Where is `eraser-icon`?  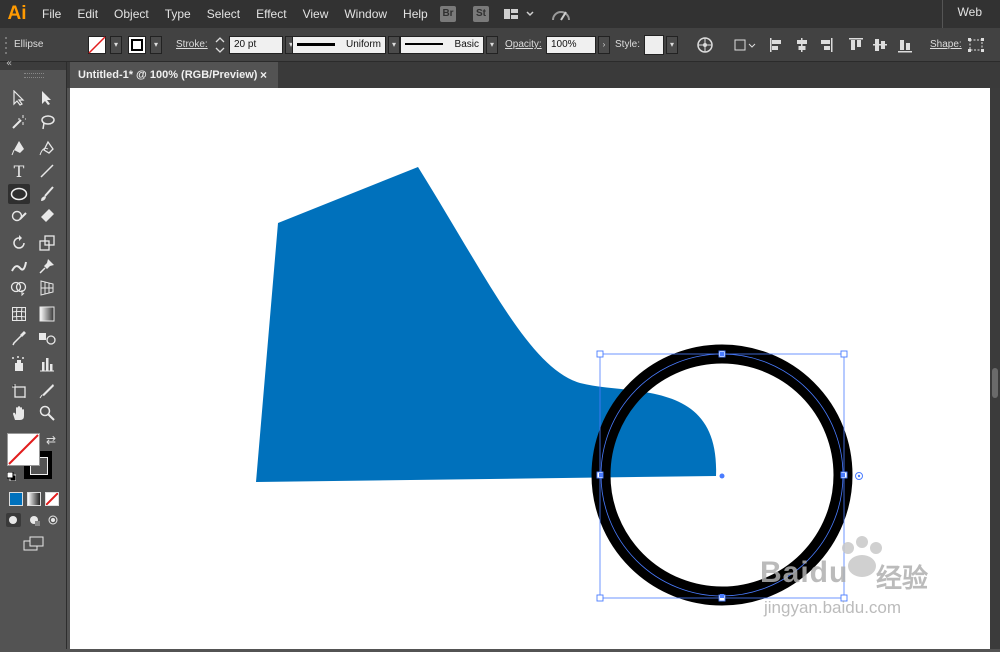 eraser-icon is located at coordinates (47, 215).